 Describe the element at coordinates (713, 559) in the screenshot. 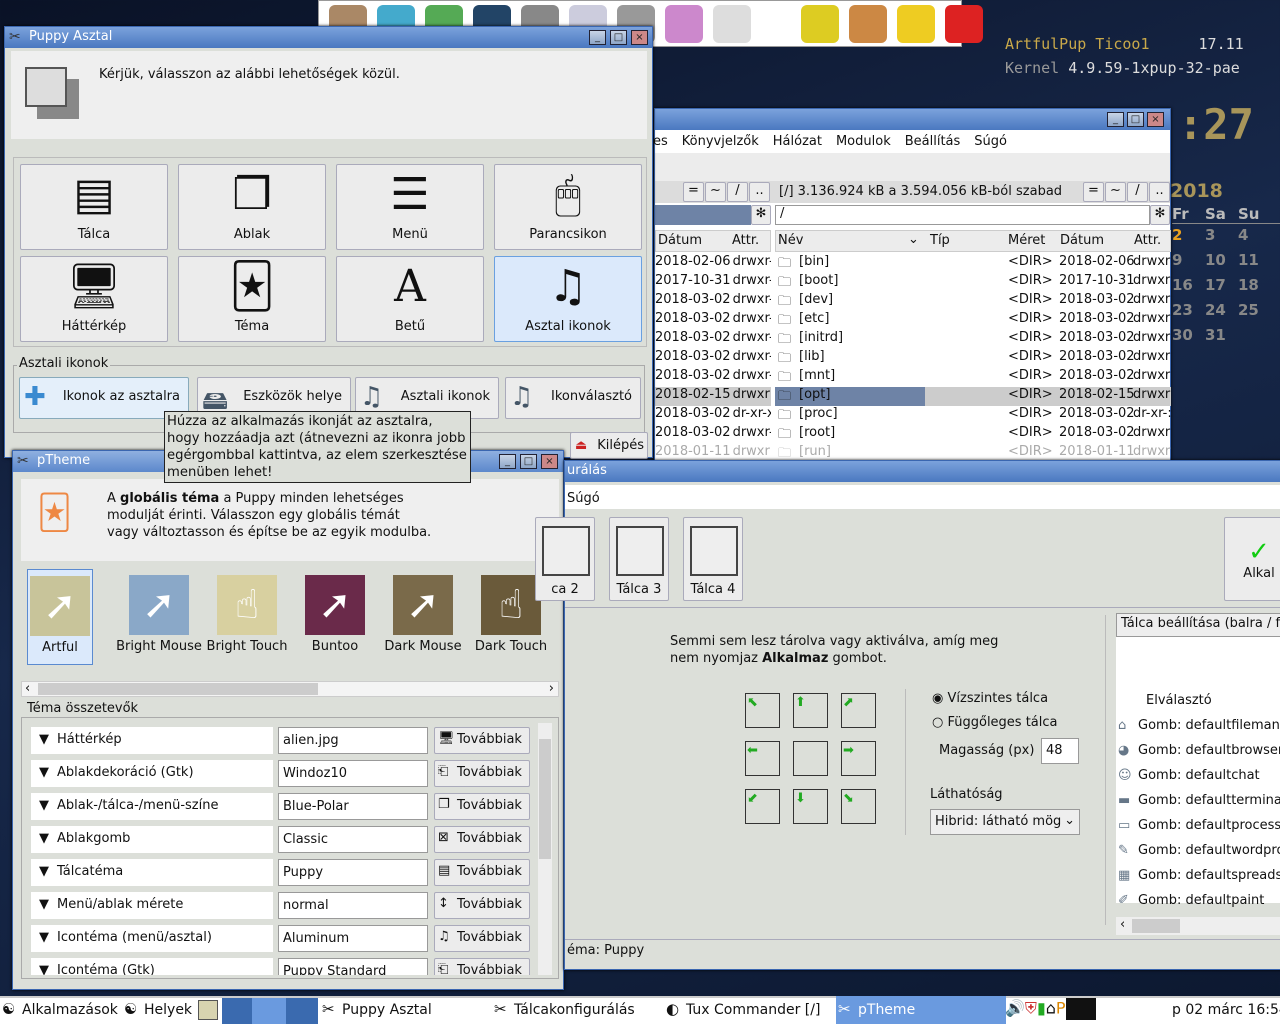

I see `tray-tab: Tálca 4` at that location.